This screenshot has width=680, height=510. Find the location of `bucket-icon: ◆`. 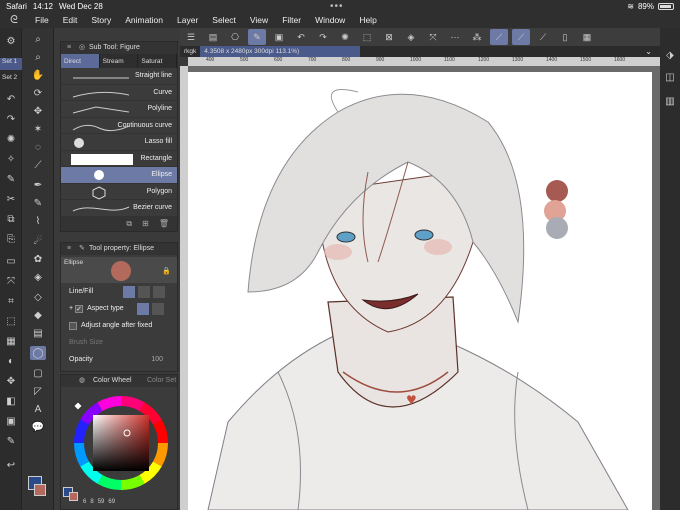

bucket-icon: ◆ is located at coordinates (38, 315).